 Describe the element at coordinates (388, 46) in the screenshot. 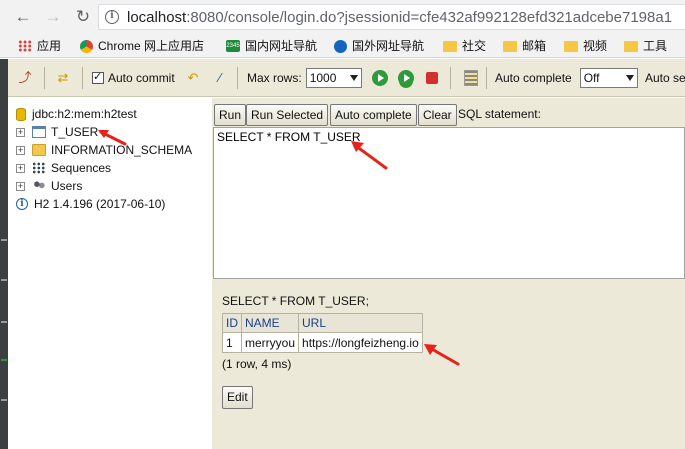

I see `bookmark-label: 国外网址导航` at that location.